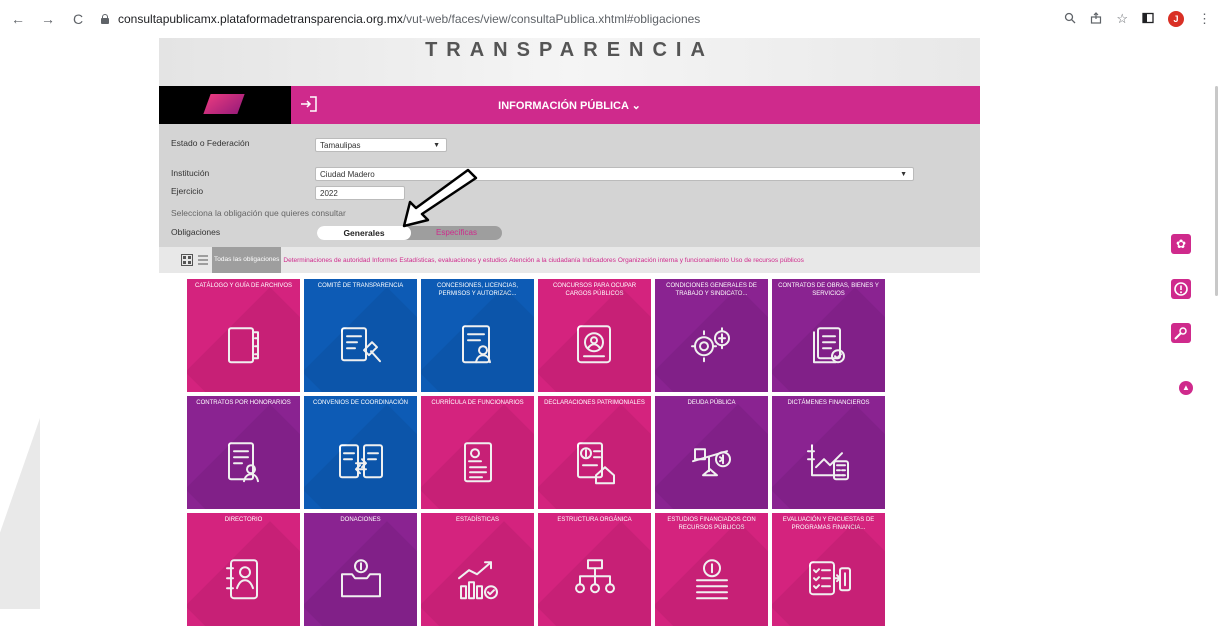 Image resolution: width=1225 pixels, height=626 pixels. Describe the element at coordinates (187, 260) in the screenshot. I see `grid-view-icon` at that location.